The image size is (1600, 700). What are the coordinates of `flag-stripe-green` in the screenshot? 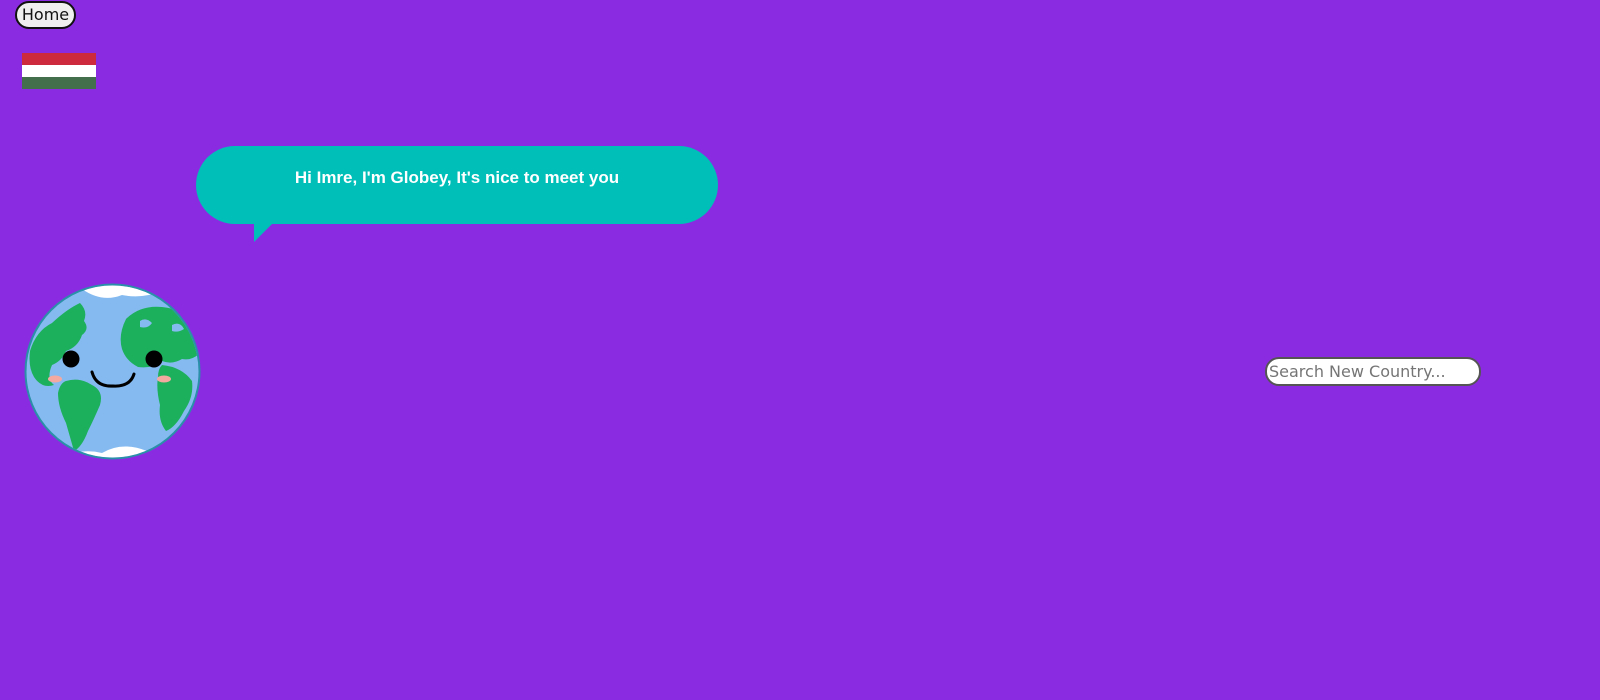 It's located at (59, 83).